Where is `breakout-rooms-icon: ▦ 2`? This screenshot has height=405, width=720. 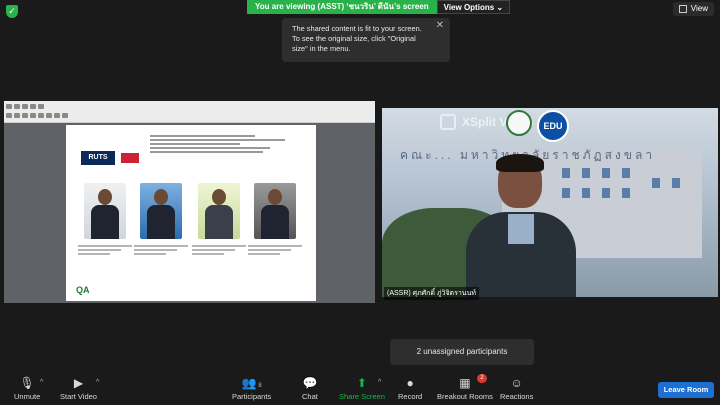
breakout-rooms-icon: ▦ 2 is located at coordinates (473, 382).